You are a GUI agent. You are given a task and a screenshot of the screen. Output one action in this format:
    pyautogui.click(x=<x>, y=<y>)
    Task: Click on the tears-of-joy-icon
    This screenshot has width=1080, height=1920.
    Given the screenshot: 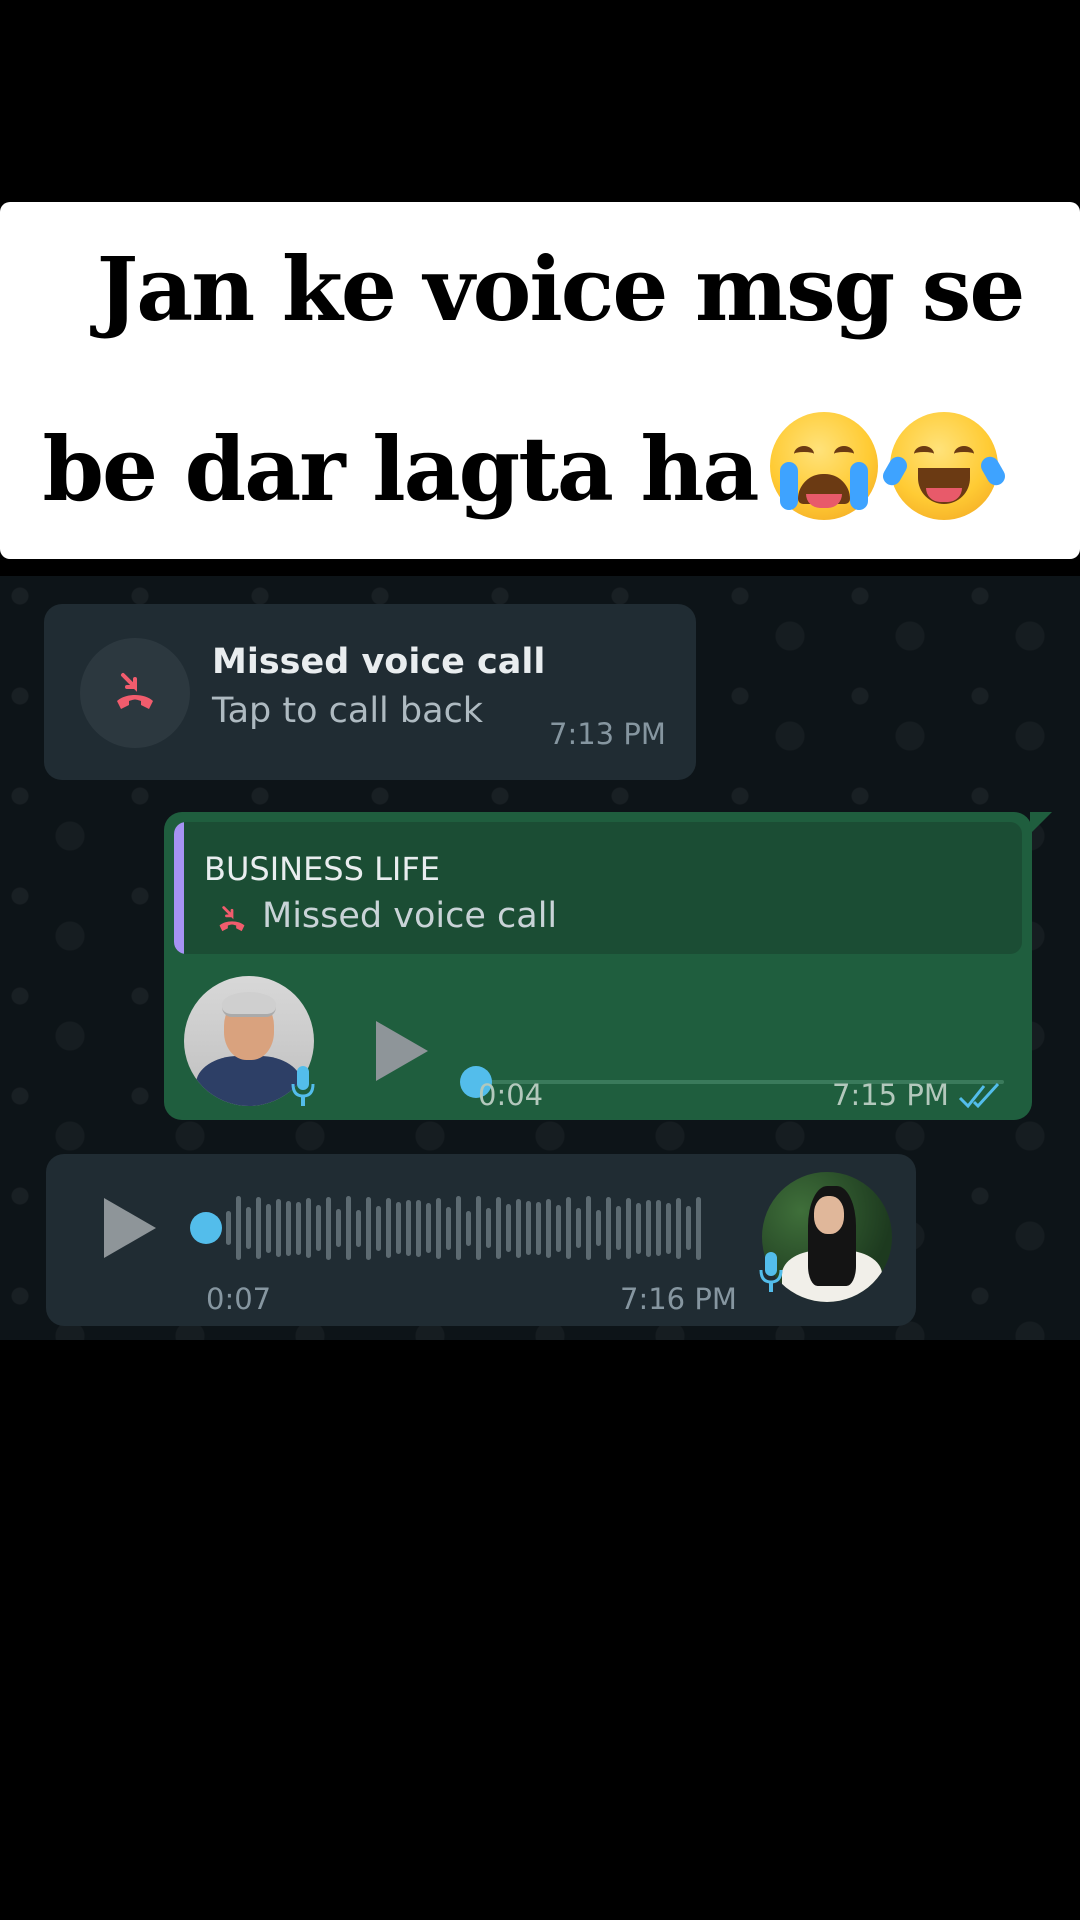 What is the action you would take?
    pyautogui.click(x=943, y=466)
    